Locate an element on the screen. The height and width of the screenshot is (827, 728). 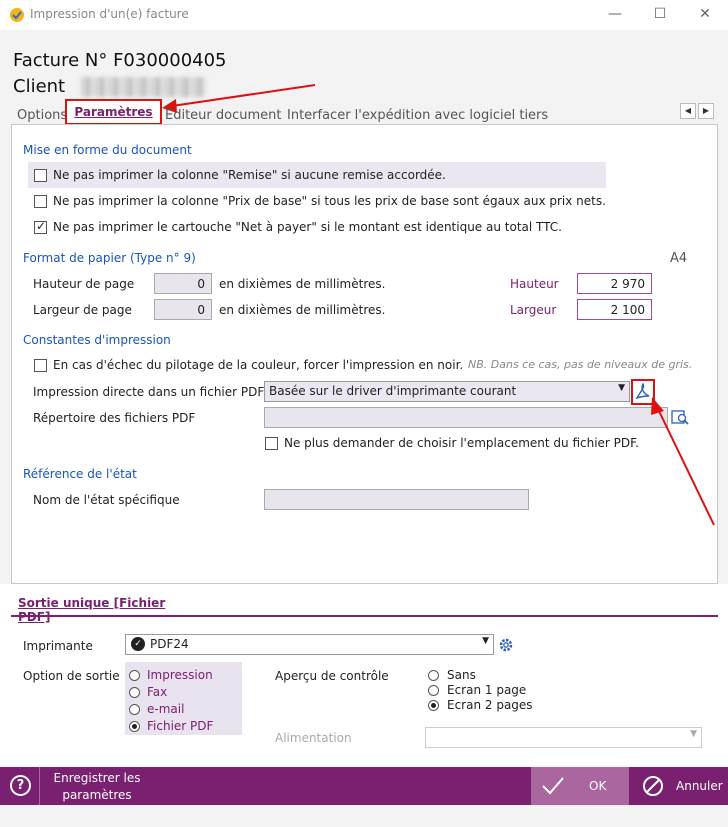
client-label: Client is located at coordinates (39, 86).